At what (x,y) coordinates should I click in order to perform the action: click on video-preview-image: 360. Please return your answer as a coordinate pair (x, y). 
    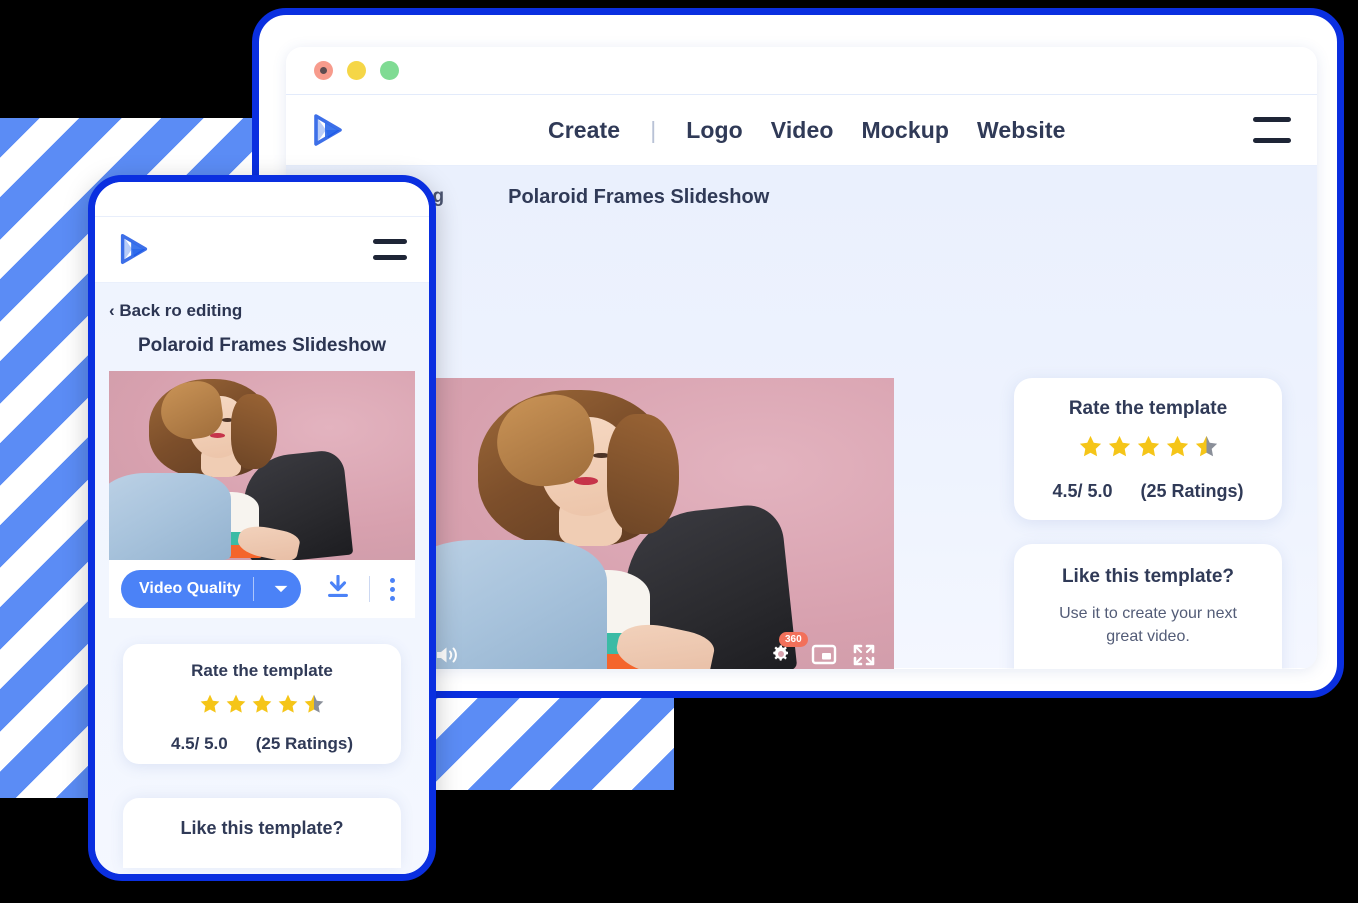
    Looking at the image, I should click on (655, 523).